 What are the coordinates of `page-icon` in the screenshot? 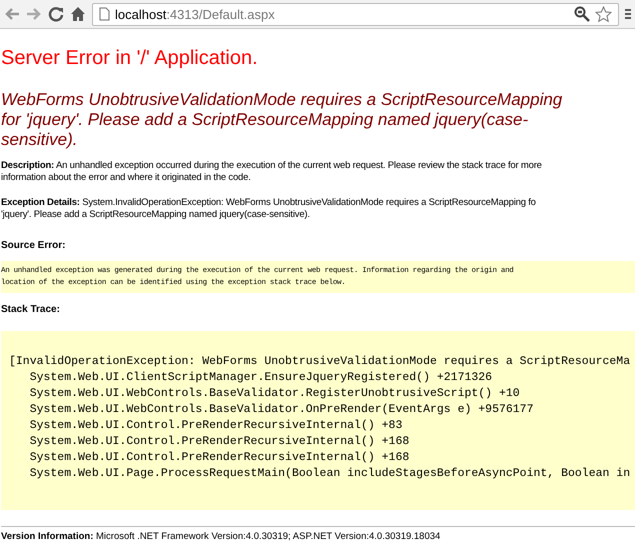 It's located at (104, 14).